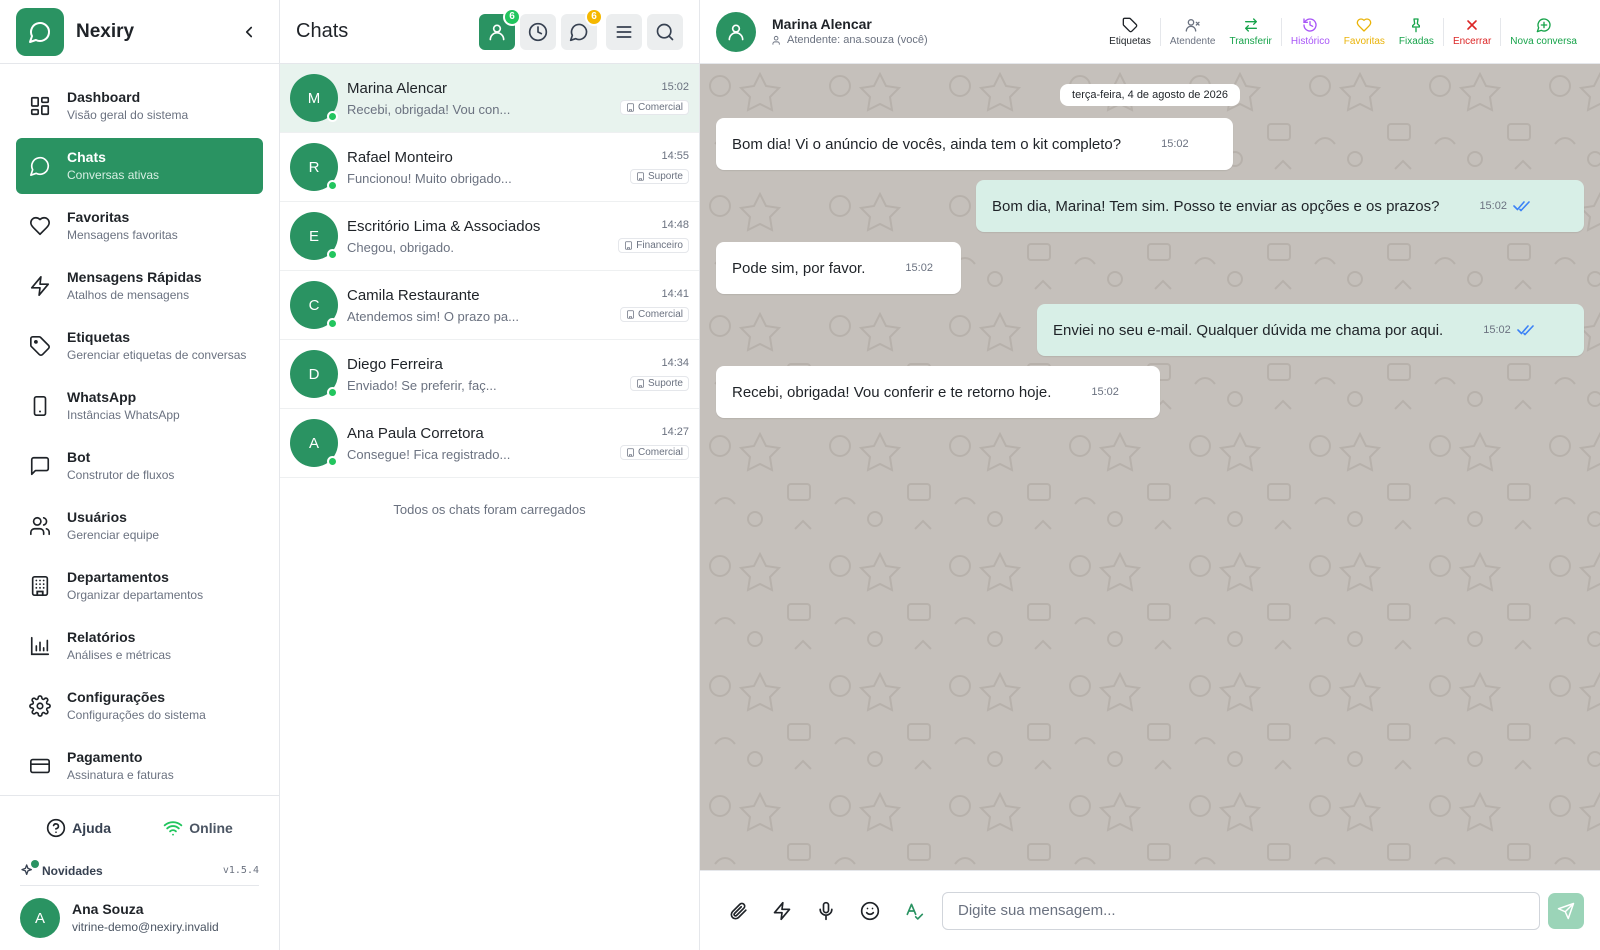  Describe the element at coordinates (838, 268) in the screenshot. I see `message-incoming: Pode sim, por favor. 15:02` at that location.